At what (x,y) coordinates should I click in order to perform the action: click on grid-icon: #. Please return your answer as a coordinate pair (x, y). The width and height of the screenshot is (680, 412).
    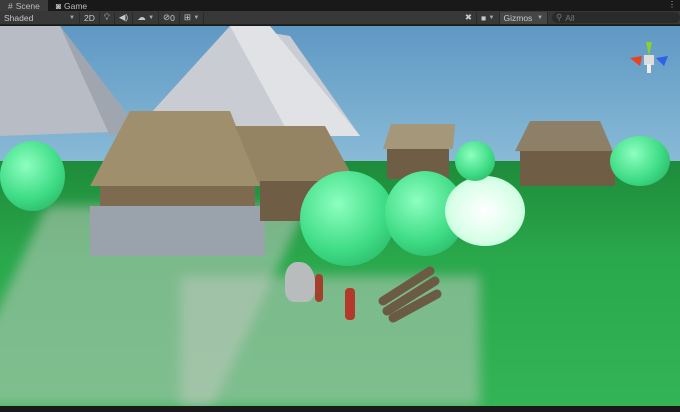
    Looking at the image, I should click on (10, 5).